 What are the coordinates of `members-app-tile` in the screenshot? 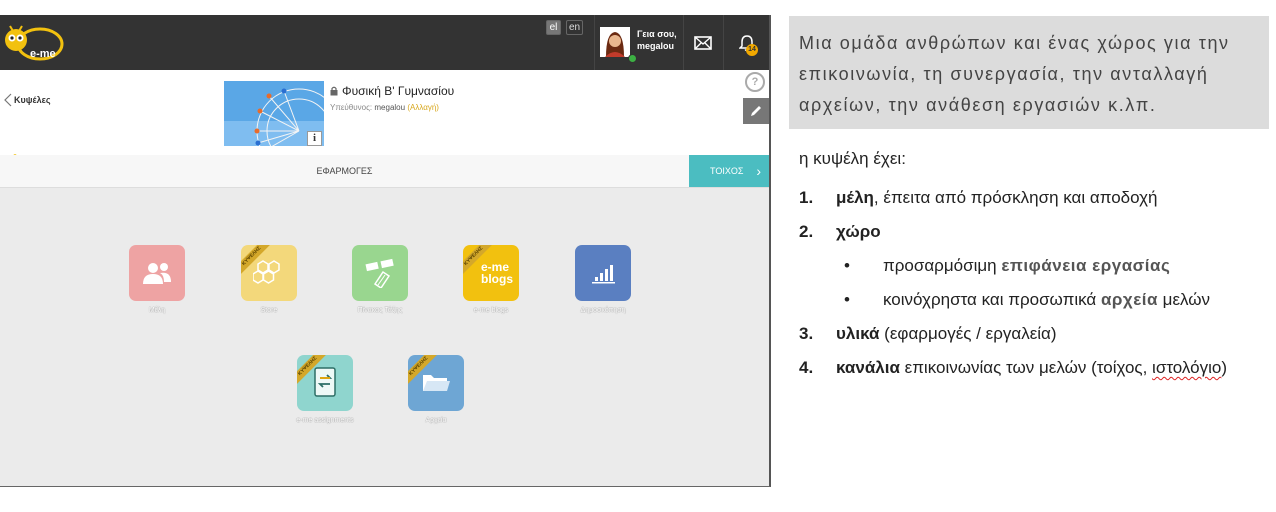 It's located at (157, 273).